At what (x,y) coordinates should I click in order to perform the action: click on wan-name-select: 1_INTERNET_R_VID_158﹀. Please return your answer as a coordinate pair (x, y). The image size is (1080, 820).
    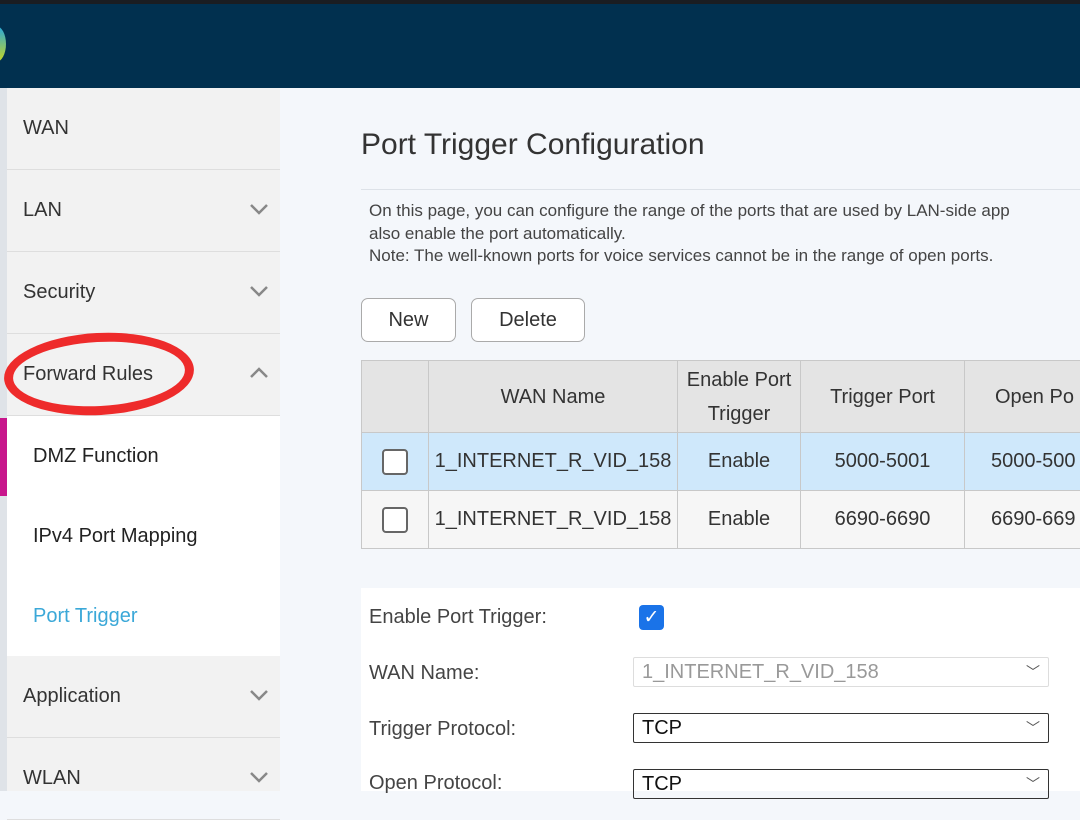
    Looking at the image, I should click on (841, 672).